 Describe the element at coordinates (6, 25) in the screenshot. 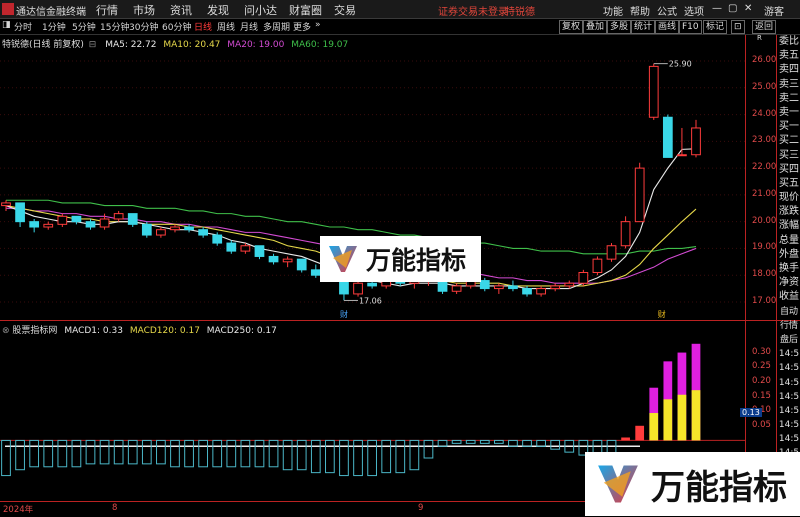

I see `sidebar-toggle-icon: ◨` at that location.